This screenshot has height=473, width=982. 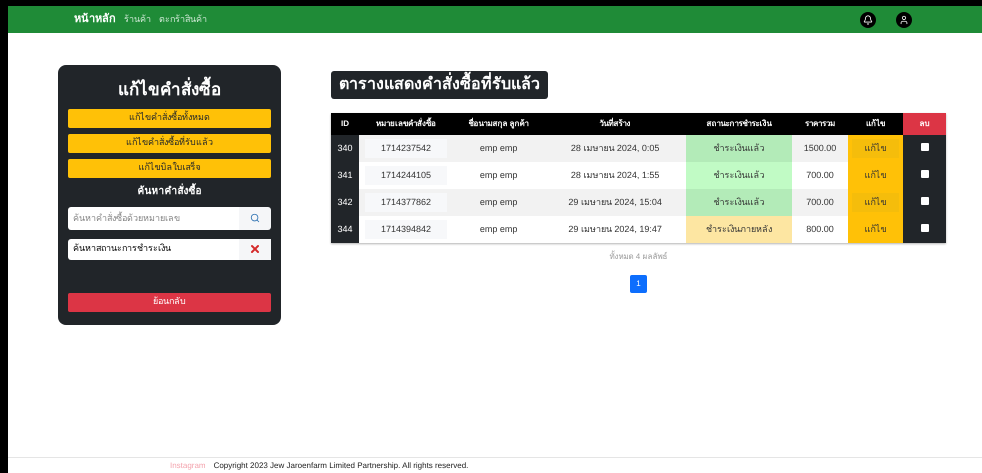 I want to click on back-button: ย้อนกลับ, so click(x=169, y=302).